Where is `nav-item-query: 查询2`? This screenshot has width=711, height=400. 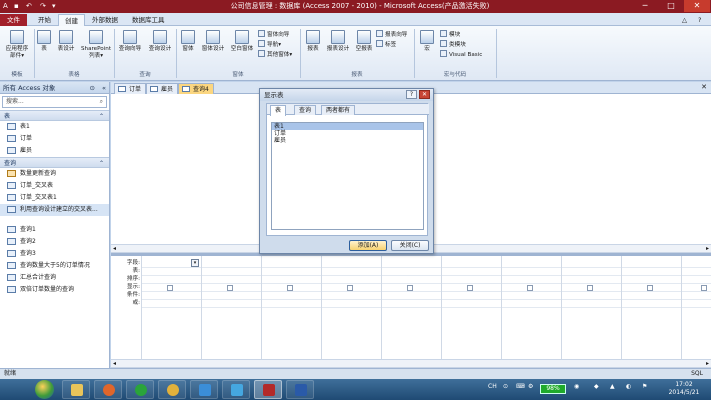 nav-item-query: 查询2 is located at coordinates (54, 242).